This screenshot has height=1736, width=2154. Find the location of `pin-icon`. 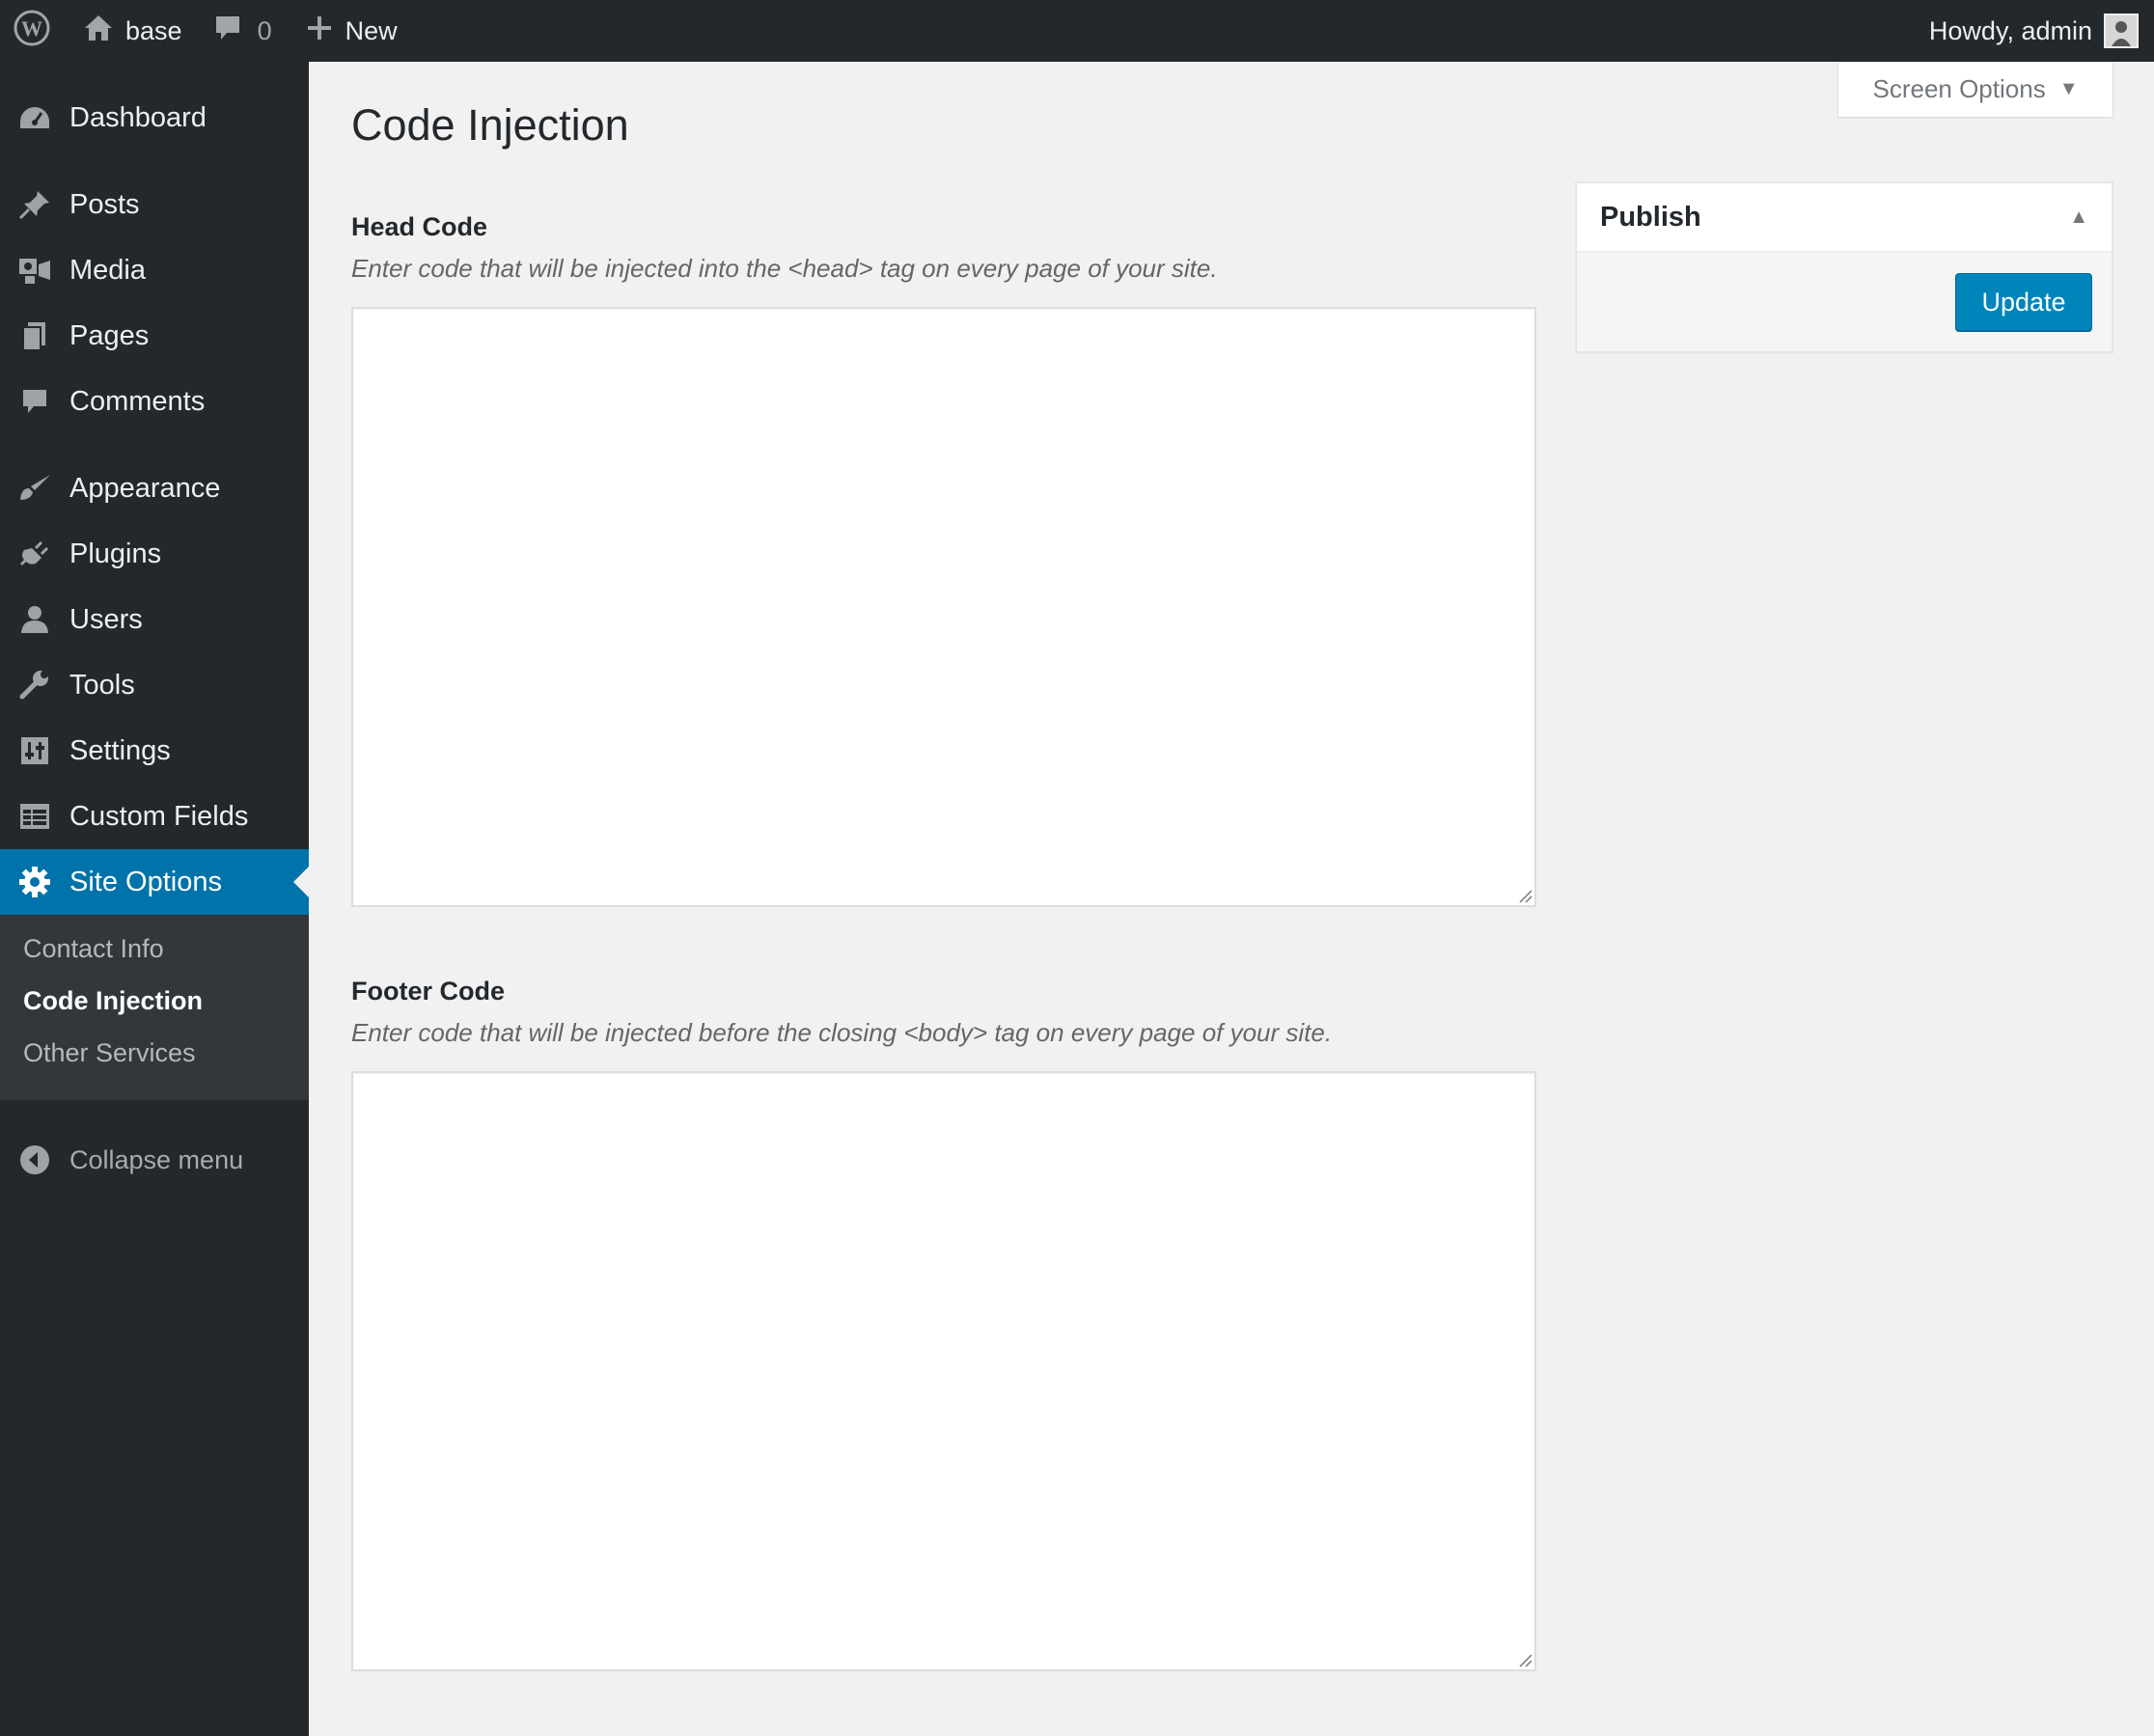

pin-icon is located at coordinates (34, 205).